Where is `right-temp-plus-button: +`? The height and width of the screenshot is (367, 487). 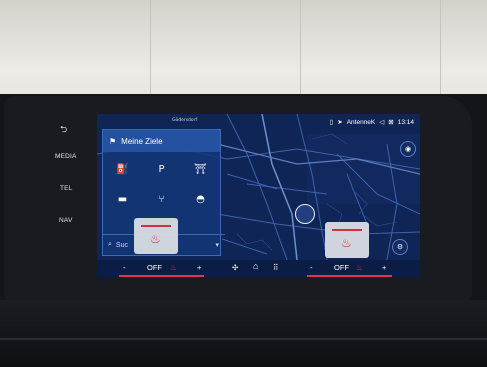 right-temp-plus-button: + is located at coordinates (384, 267).